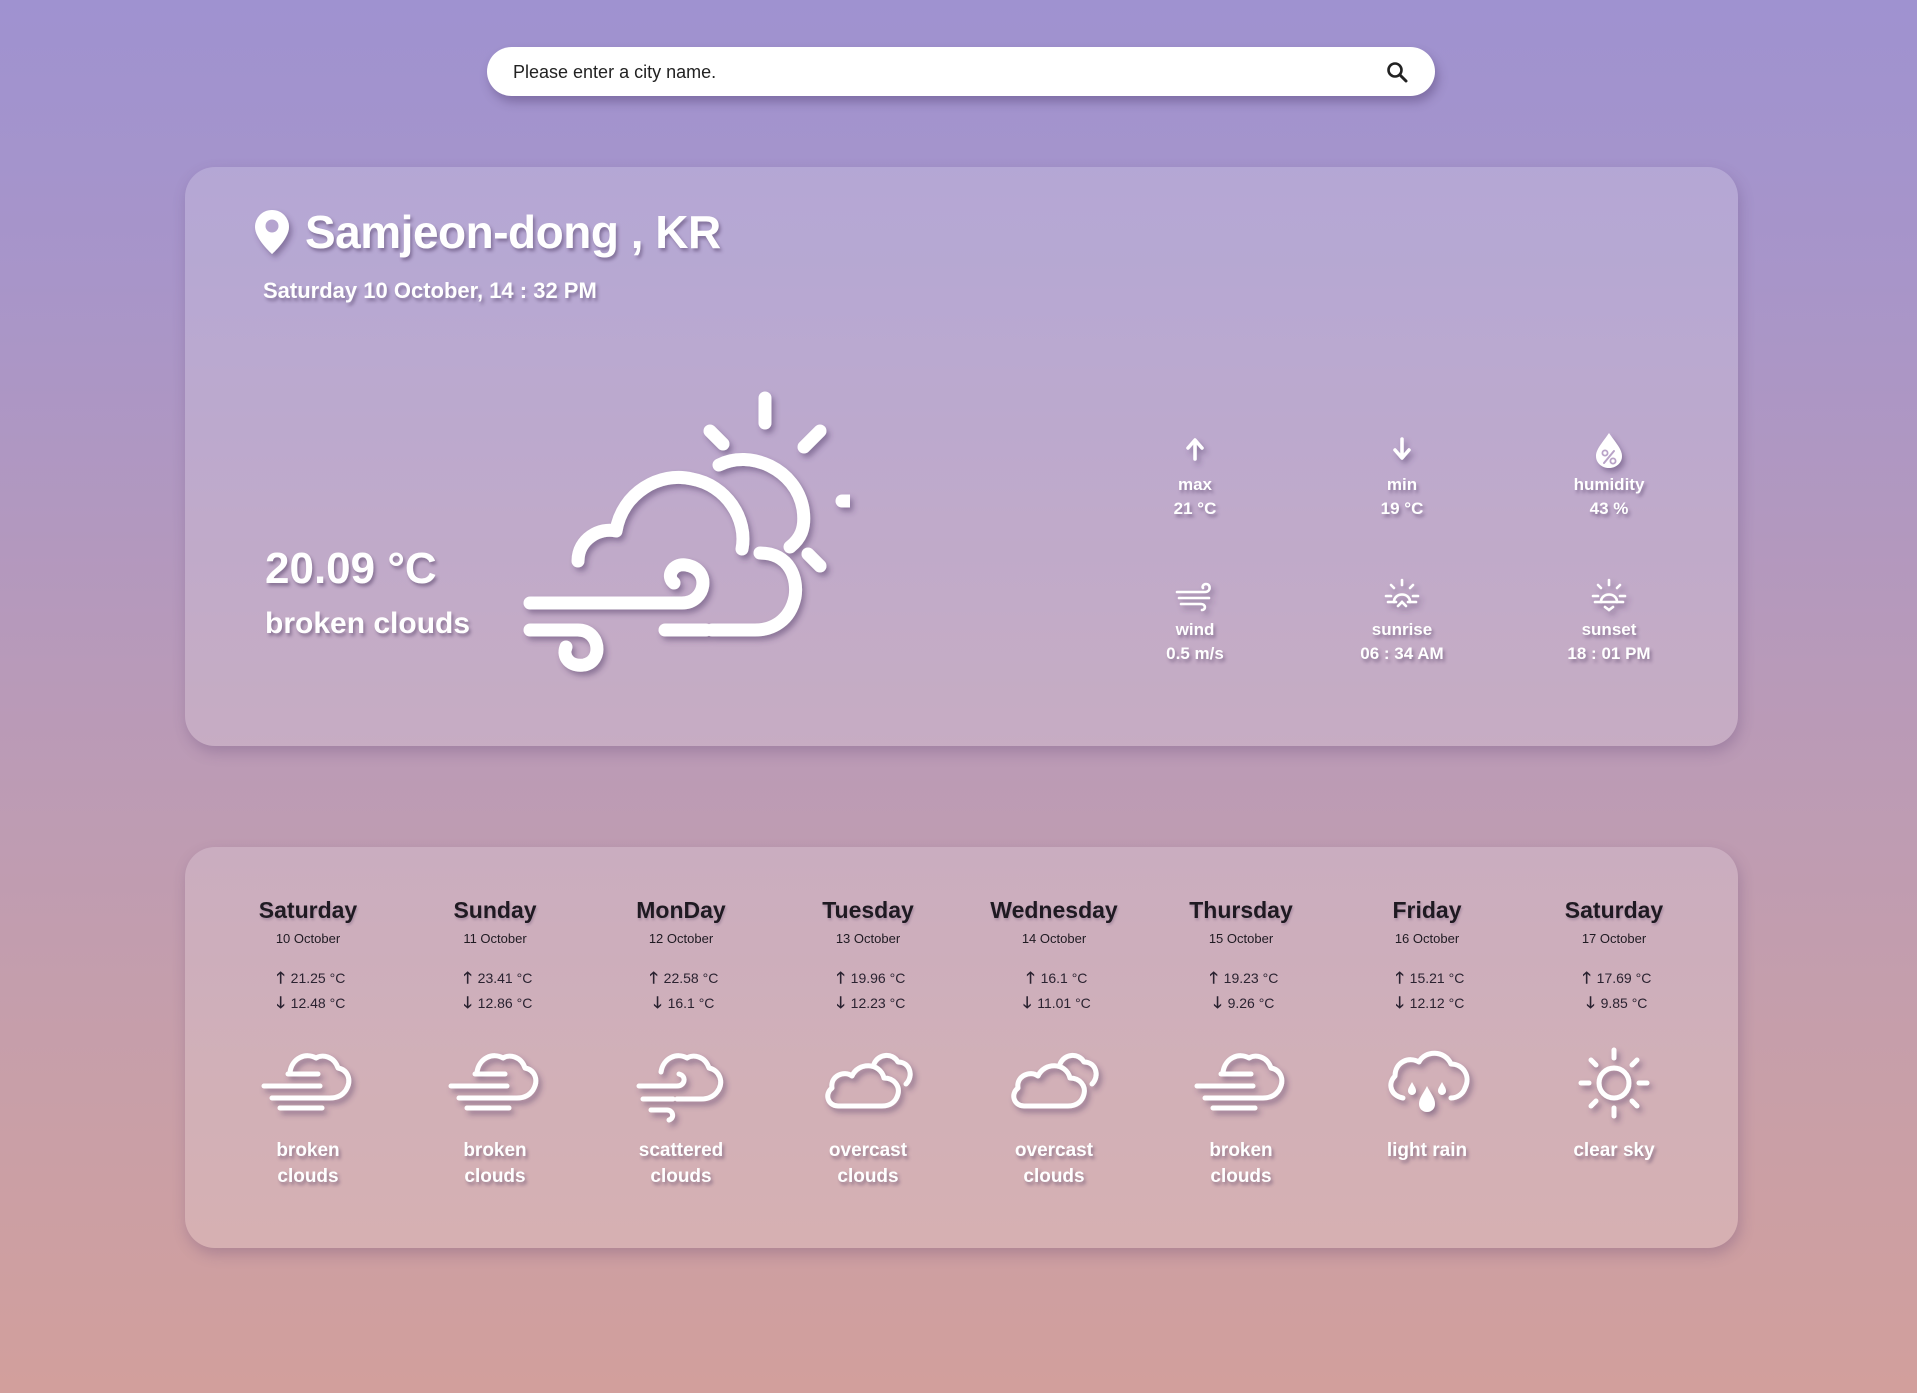 The width and height of the screenshot is (1917, 1393). What do you see at coordinates (308, 938) in the screenshot?
I see `forecast-date: 10 October` at bounding box center [308, 938].